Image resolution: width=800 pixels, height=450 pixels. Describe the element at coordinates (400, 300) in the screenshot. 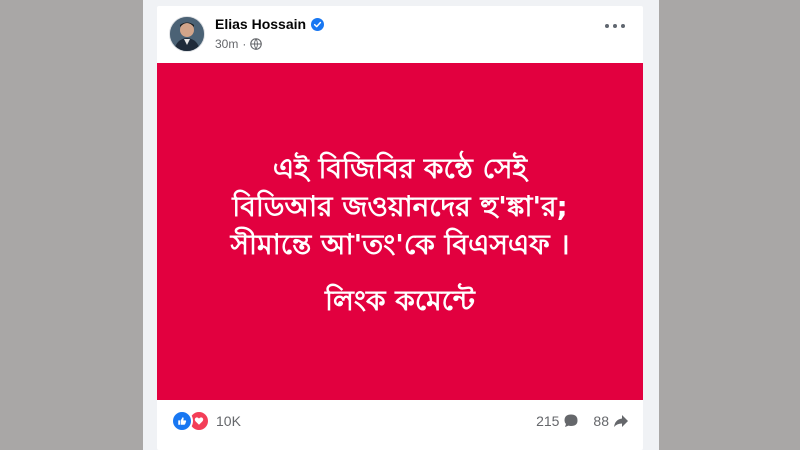

I see `post-cta: লিংক কমেন্টে` at that location.